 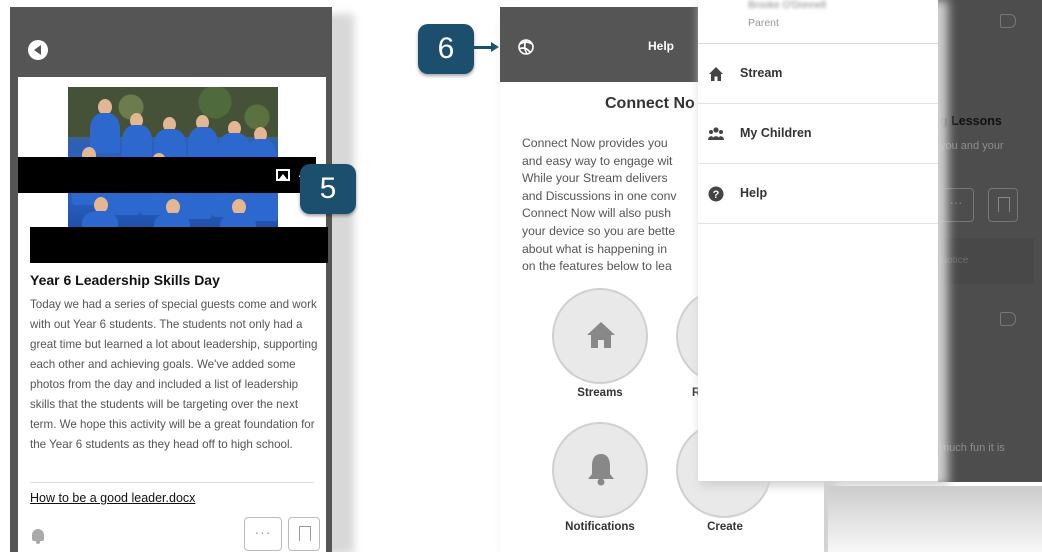 What do you see at coordinates (661, 46) in the screenshot?
I see `header-title: Help` at bounding box center [661, 46].